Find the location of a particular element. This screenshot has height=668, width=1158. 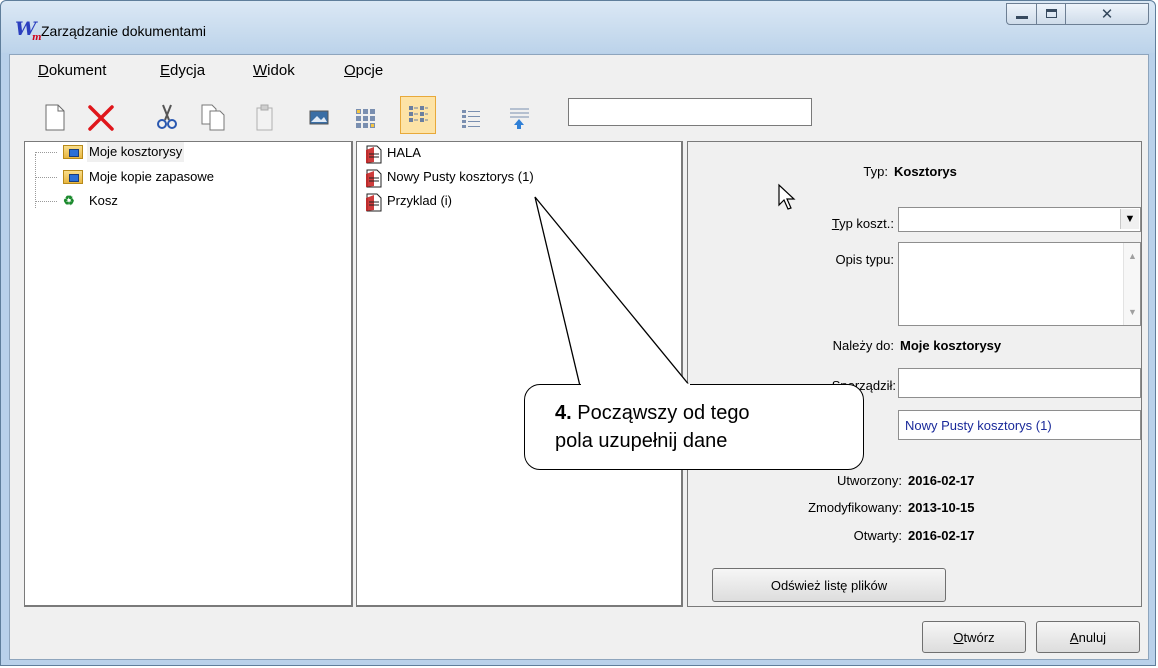

tree-item-label: Moje kosztorysy is located at coordinates (136, 152).